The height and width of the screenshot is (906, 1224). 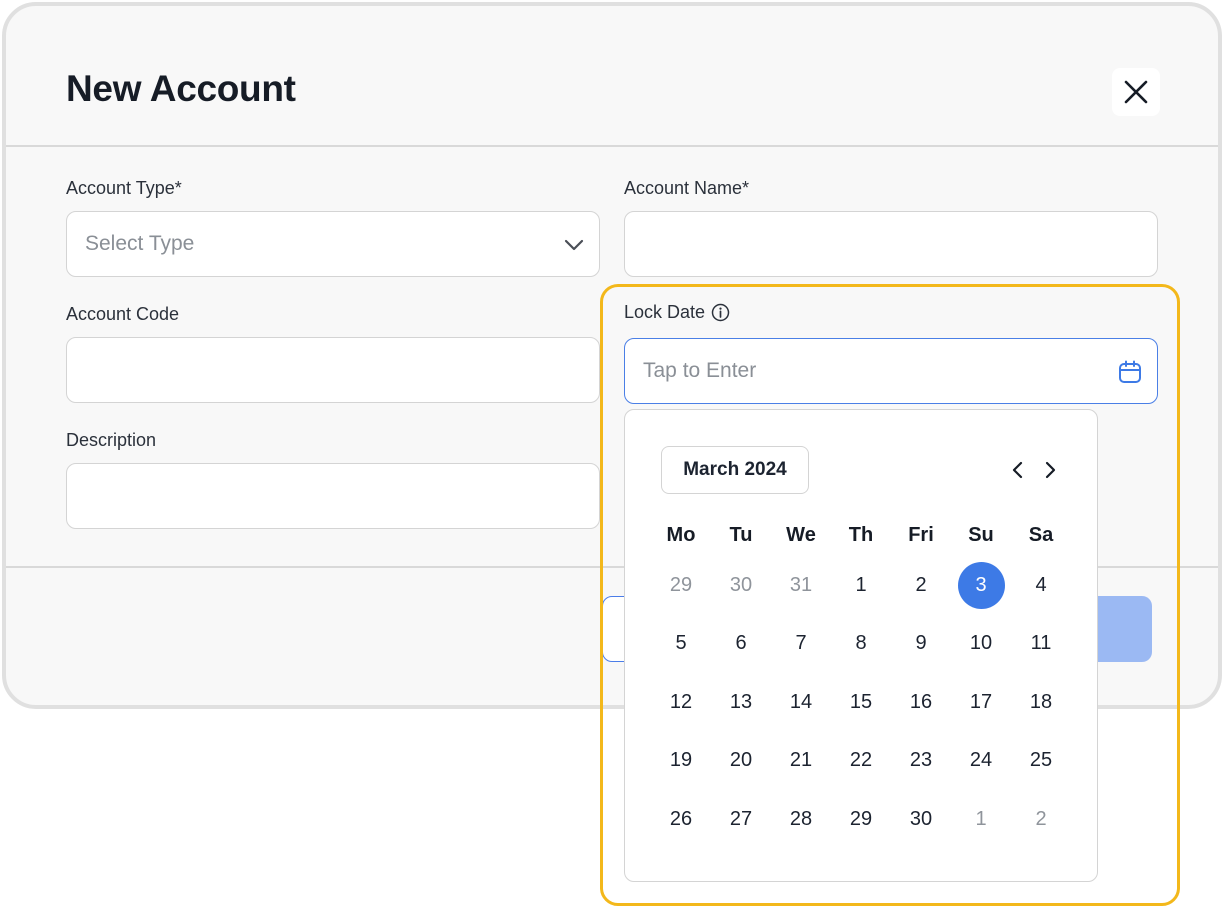 I want to click on calendar-week-row: 5 6 7 8 9 10 11, so click(x=861, y=644).